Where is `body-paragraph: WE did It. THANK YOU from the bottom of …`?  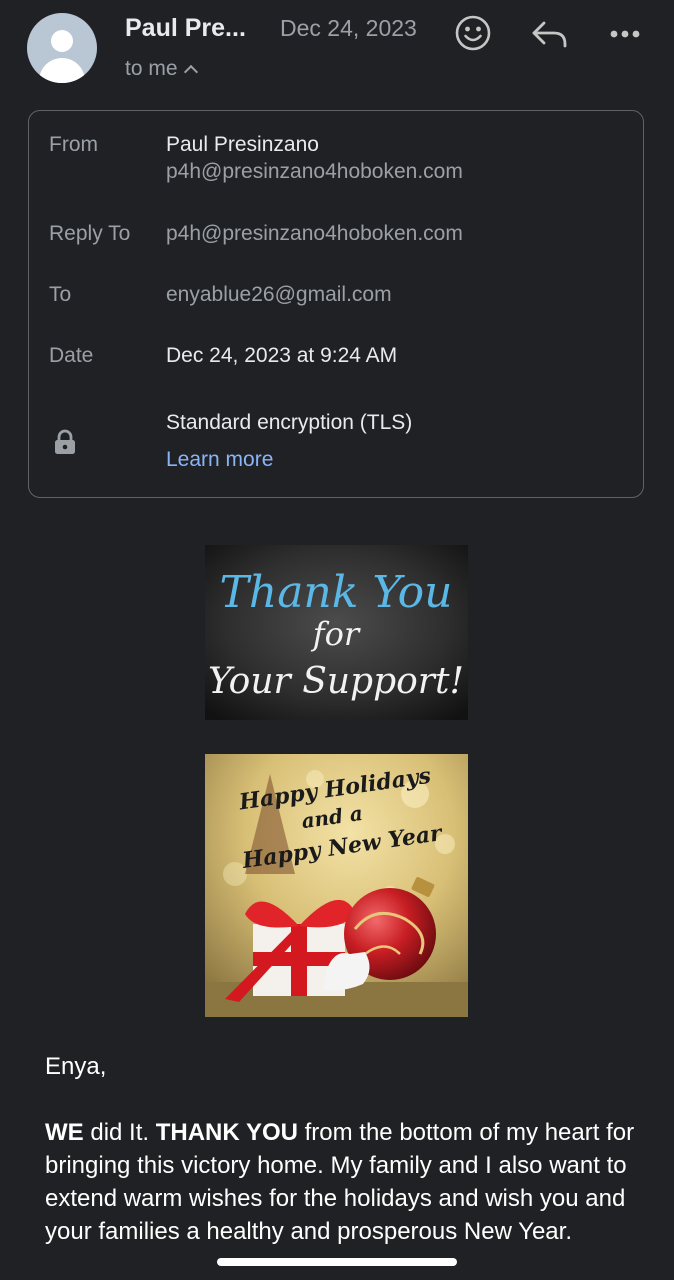
body-paragraph: WE did It. THANK YOU from the bottom of … is located at coordinates (340, 1182).